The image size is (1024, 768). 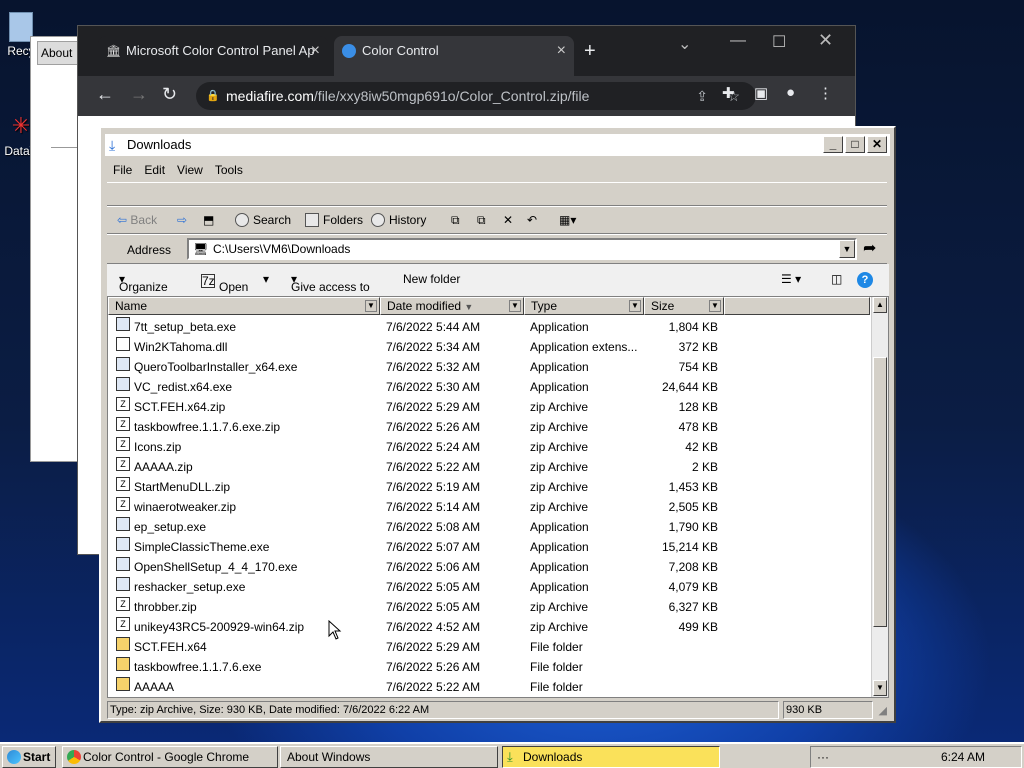 What do you see at coordinates (139, 94) in the screenshot?
I see `forward-arrow-icon: →` at bounding box center [139, 94].